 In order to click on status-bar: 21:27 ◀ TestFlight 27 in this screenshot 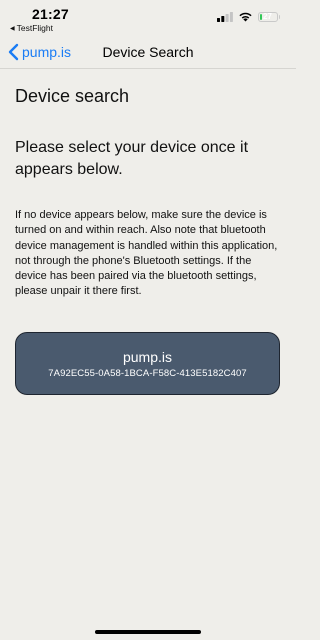, I will do `click(148, 18)`.